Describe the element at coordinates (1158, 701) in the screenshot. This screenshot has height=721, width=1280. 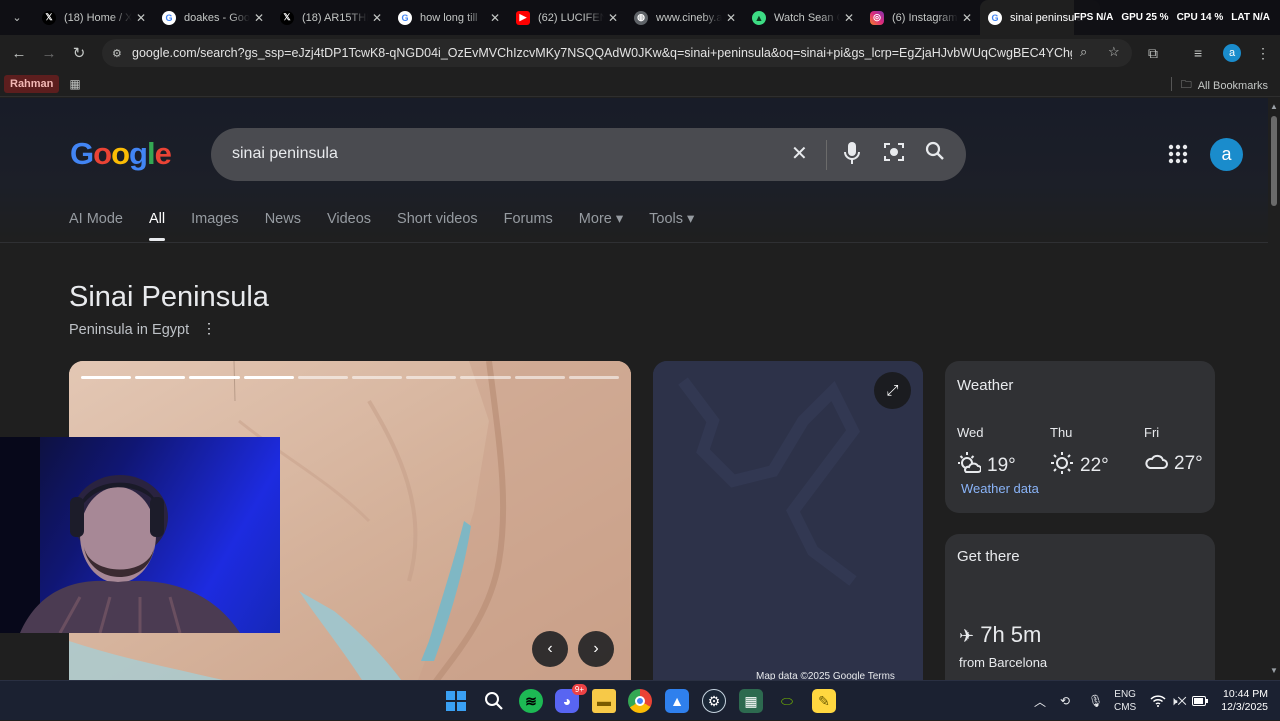
I see `wifi-icon` at that location.